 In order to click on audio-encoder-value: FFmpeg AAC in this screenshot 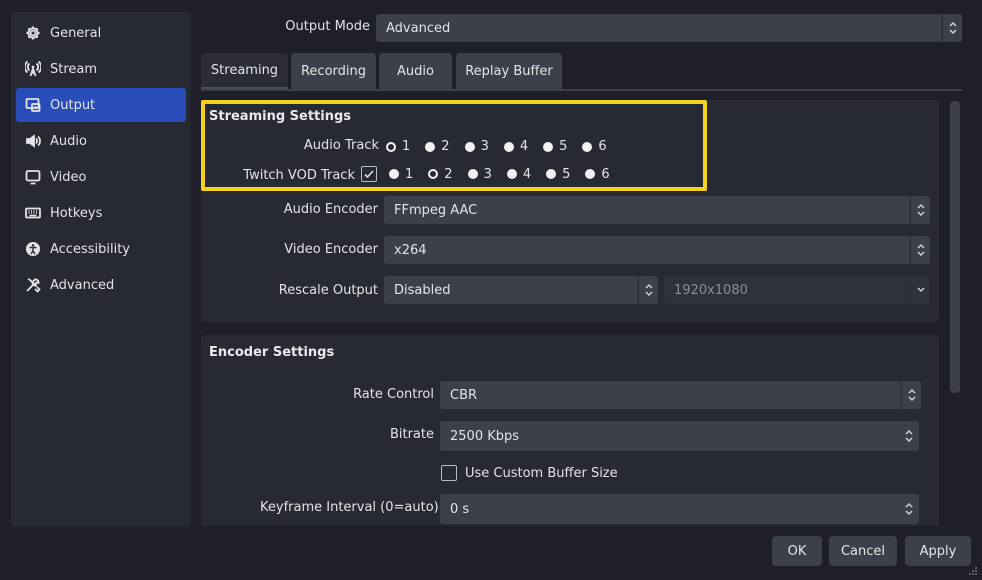, I will do `click(436, 210)`.